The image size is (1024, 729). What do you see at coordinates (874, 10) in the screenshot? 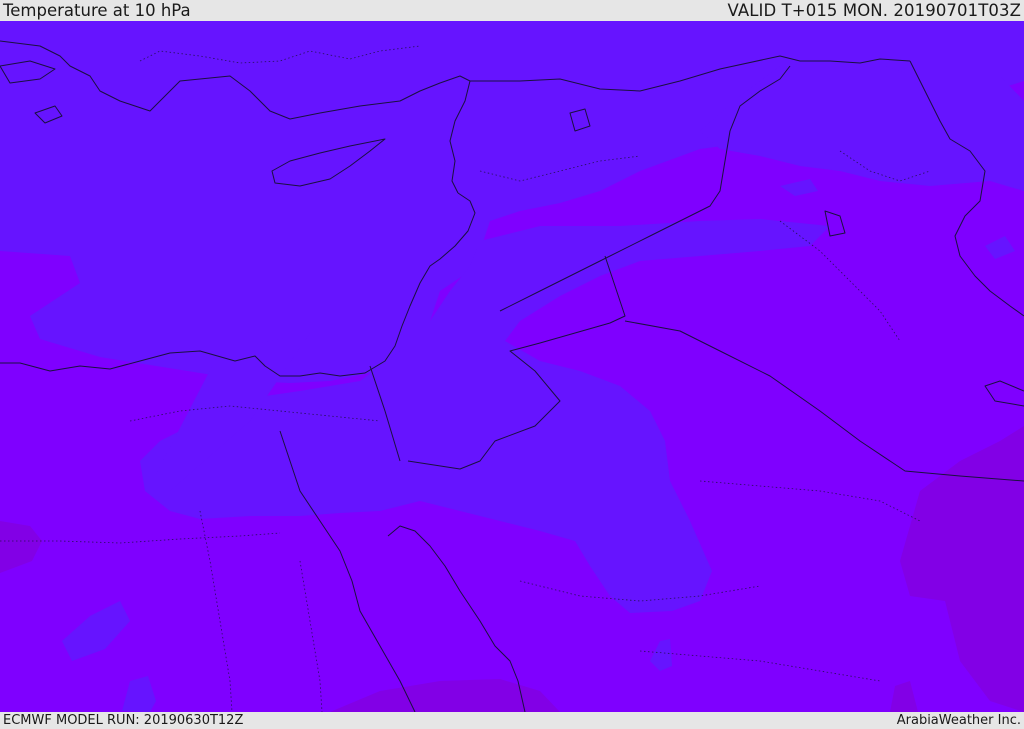
I see `valid-time: VALID T+015 MON. 20190701T03Z` at bounding box center [874, 10].